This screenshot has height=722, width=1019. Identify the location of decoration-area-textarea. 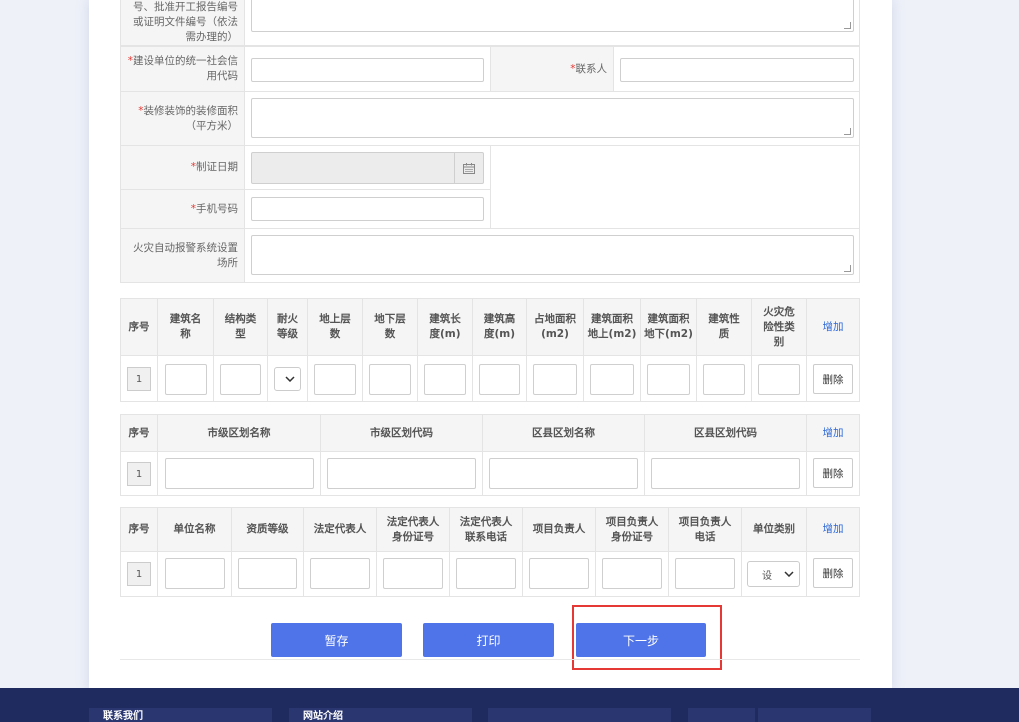
(552, 118).